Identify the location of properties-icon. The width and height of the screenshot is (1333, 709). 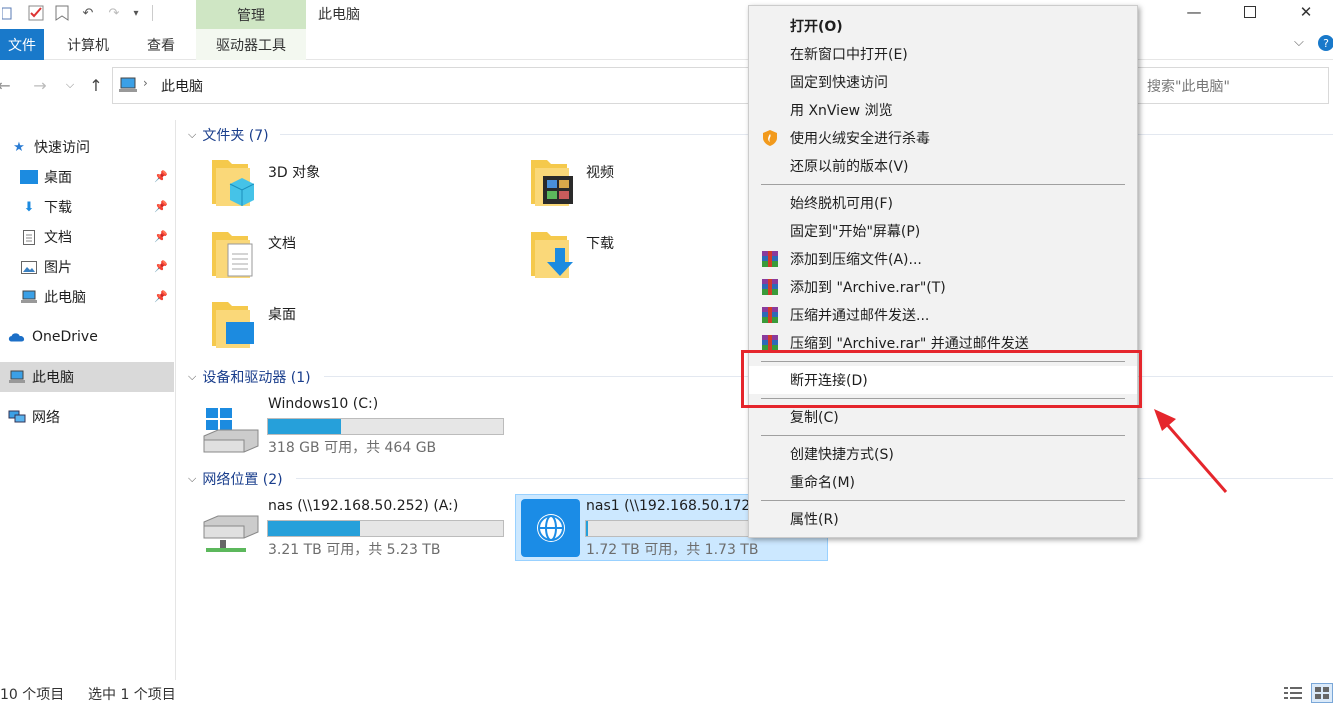
(36, 13).